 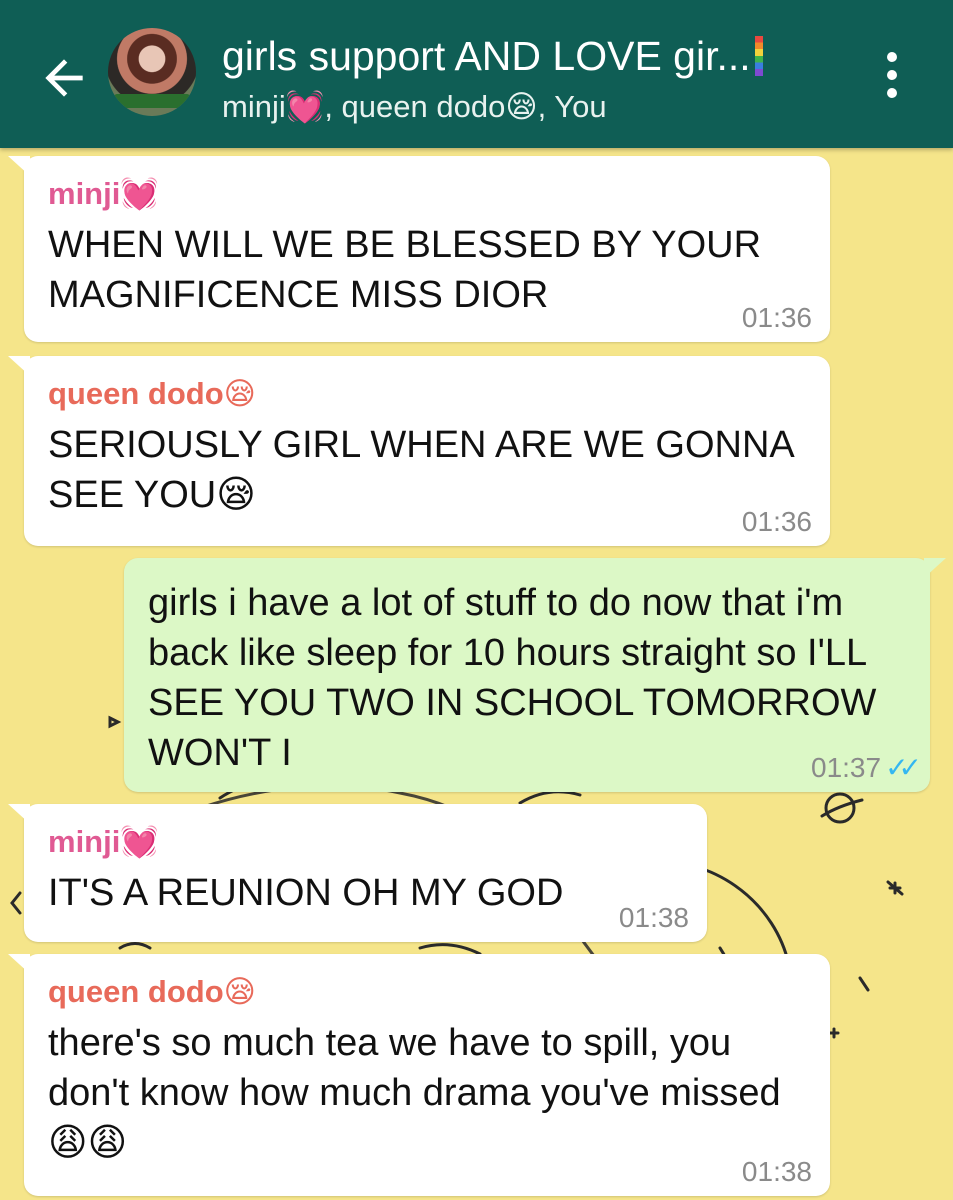 I want to click on message-time-status: 01:37 ✓✓, so click(x=866, y=767).